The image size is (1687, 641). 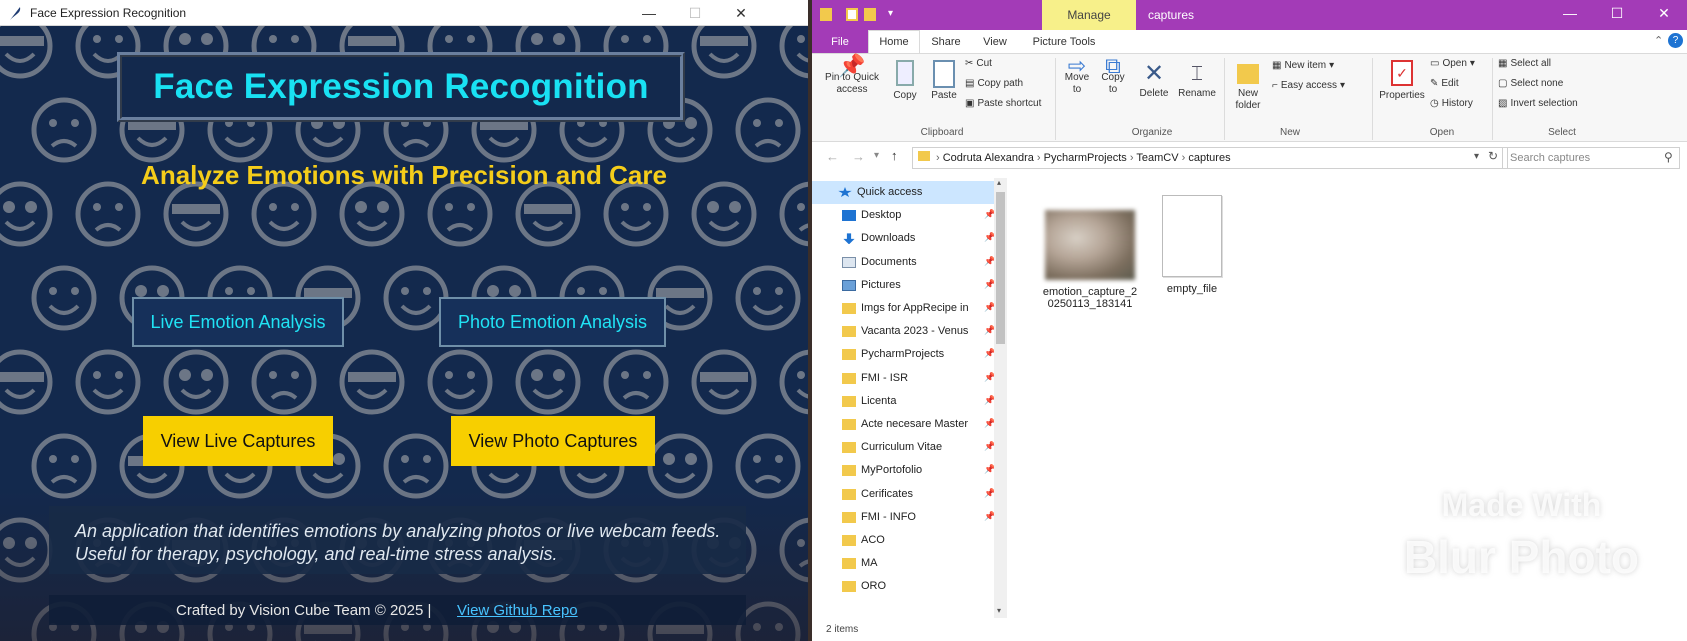 What do you see at coordinates (970, 83) in the screenshot?
I see `copy-path-icon: ▤` at bounding box center [970, 83].